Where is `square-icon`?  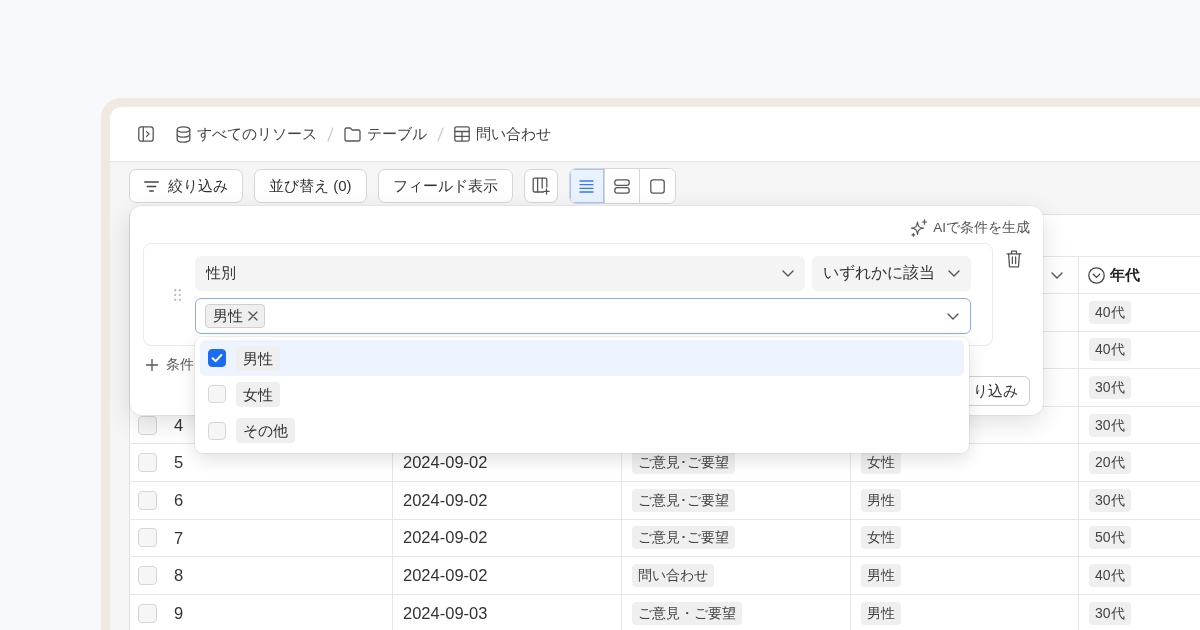 square-icon is located at coordinates (657, 186).